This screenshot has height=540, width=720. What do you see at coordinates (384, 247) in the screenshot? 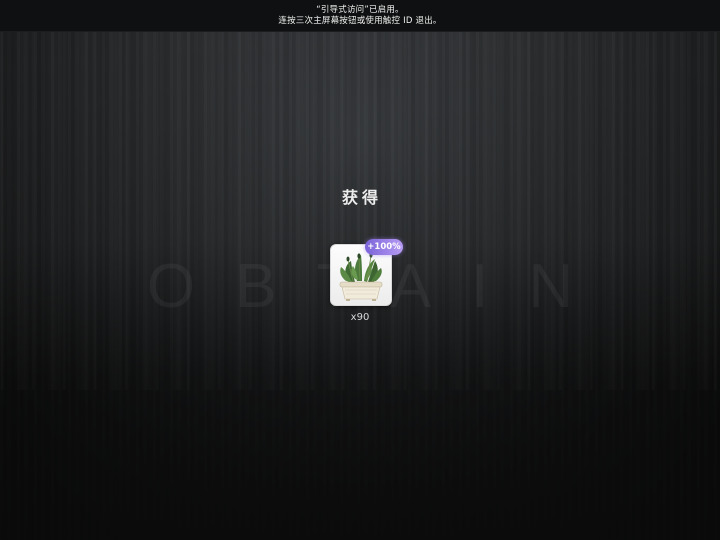
I see `bonus-badge: +100%` at bounding box center [384, 247].